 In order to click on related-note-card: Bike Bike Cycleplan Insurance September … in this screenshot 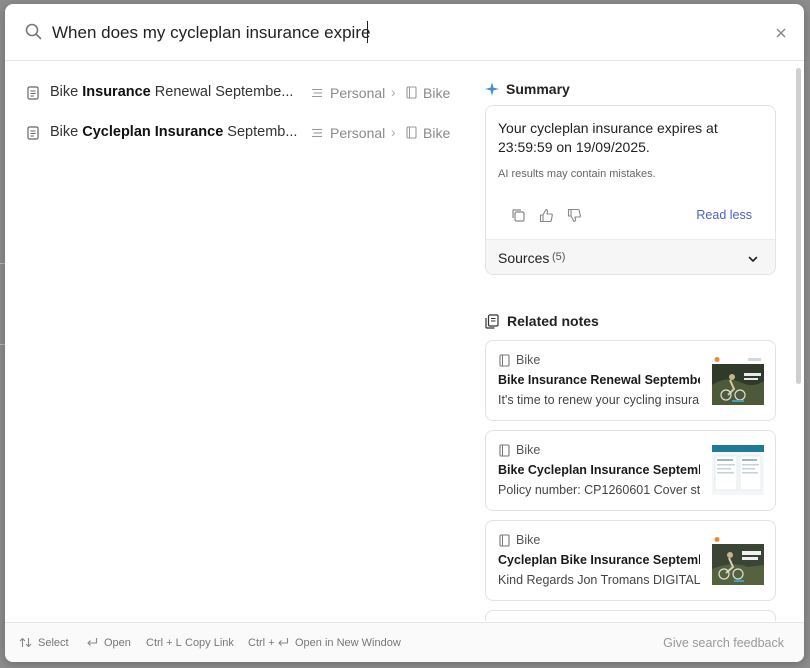, I will do `click(630, 470)`.